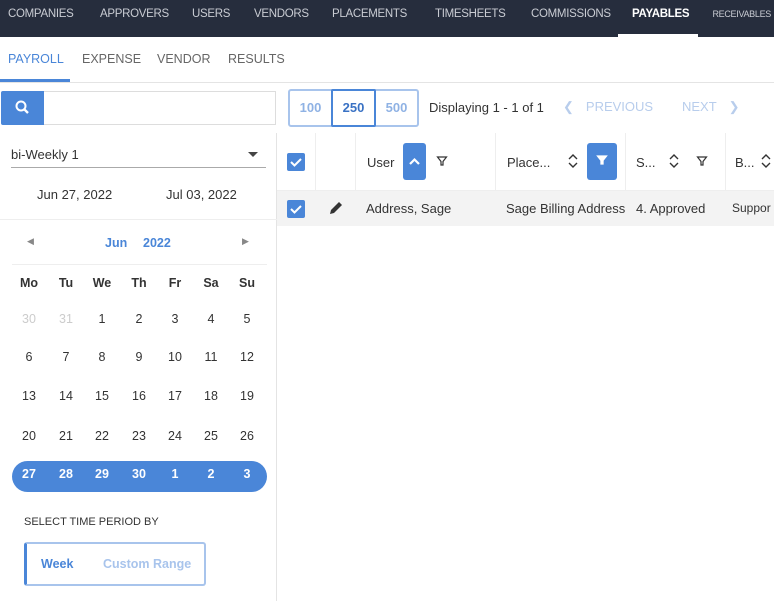 This screenshot has width=774, height=601. What do you see at coordinates (66, 283) in the screenshot?
I see `weekday-header: Tu` at bounding box center [66, 283].